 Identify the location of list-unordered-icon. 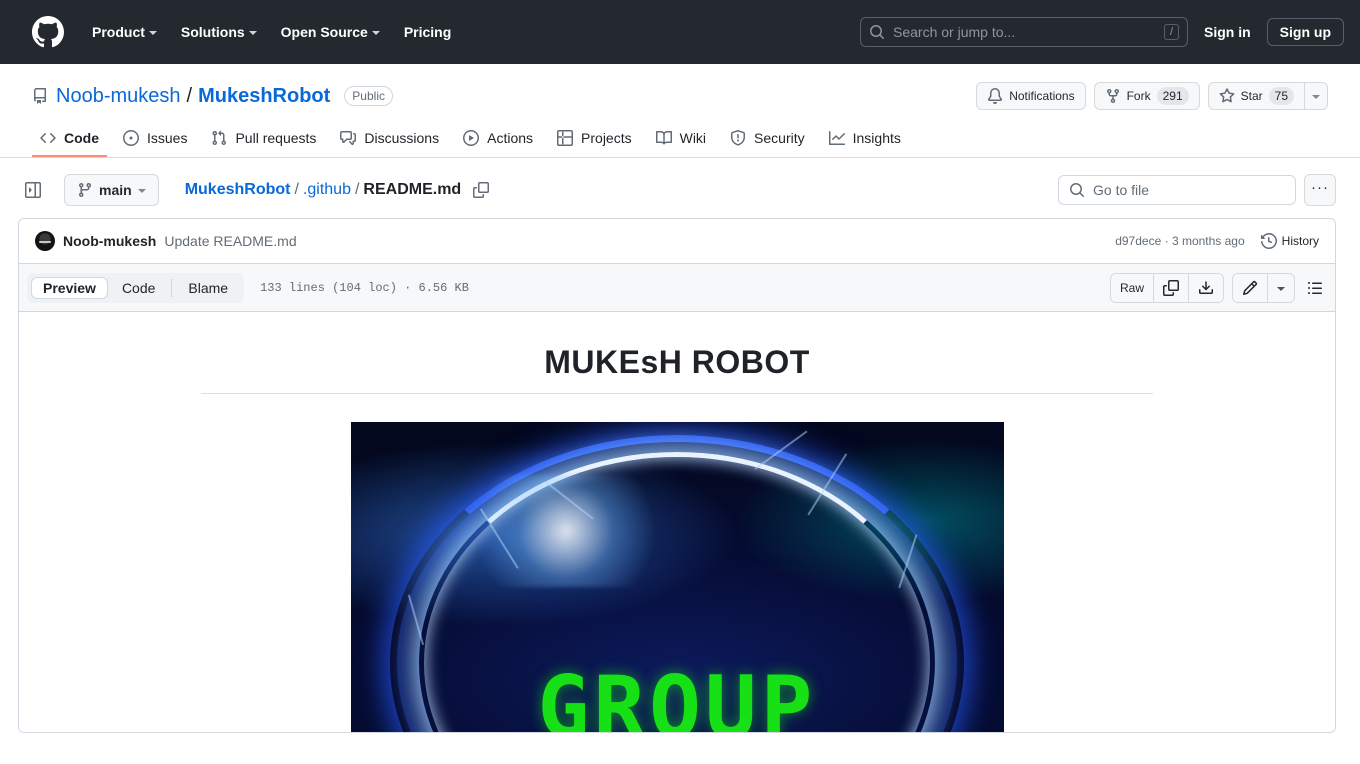
(1315, 287).